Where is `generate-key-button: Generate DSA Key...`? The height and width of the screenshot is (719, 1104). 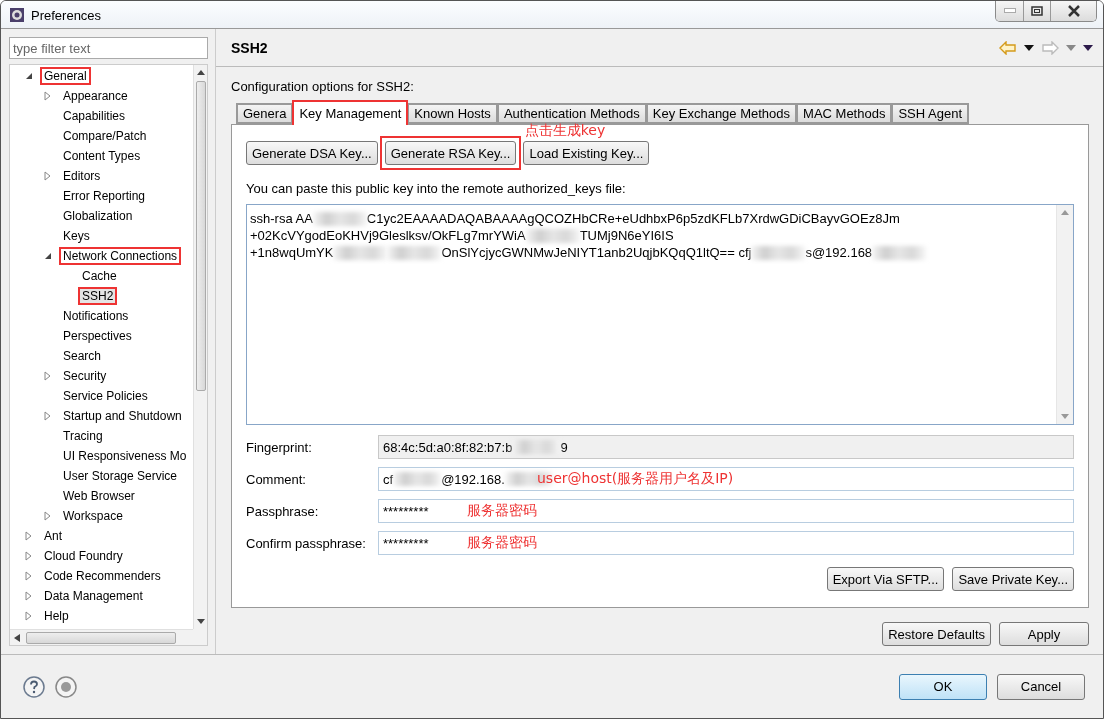
generate-key-button: Generate DSA Key... is located at coordinates (312, 153).